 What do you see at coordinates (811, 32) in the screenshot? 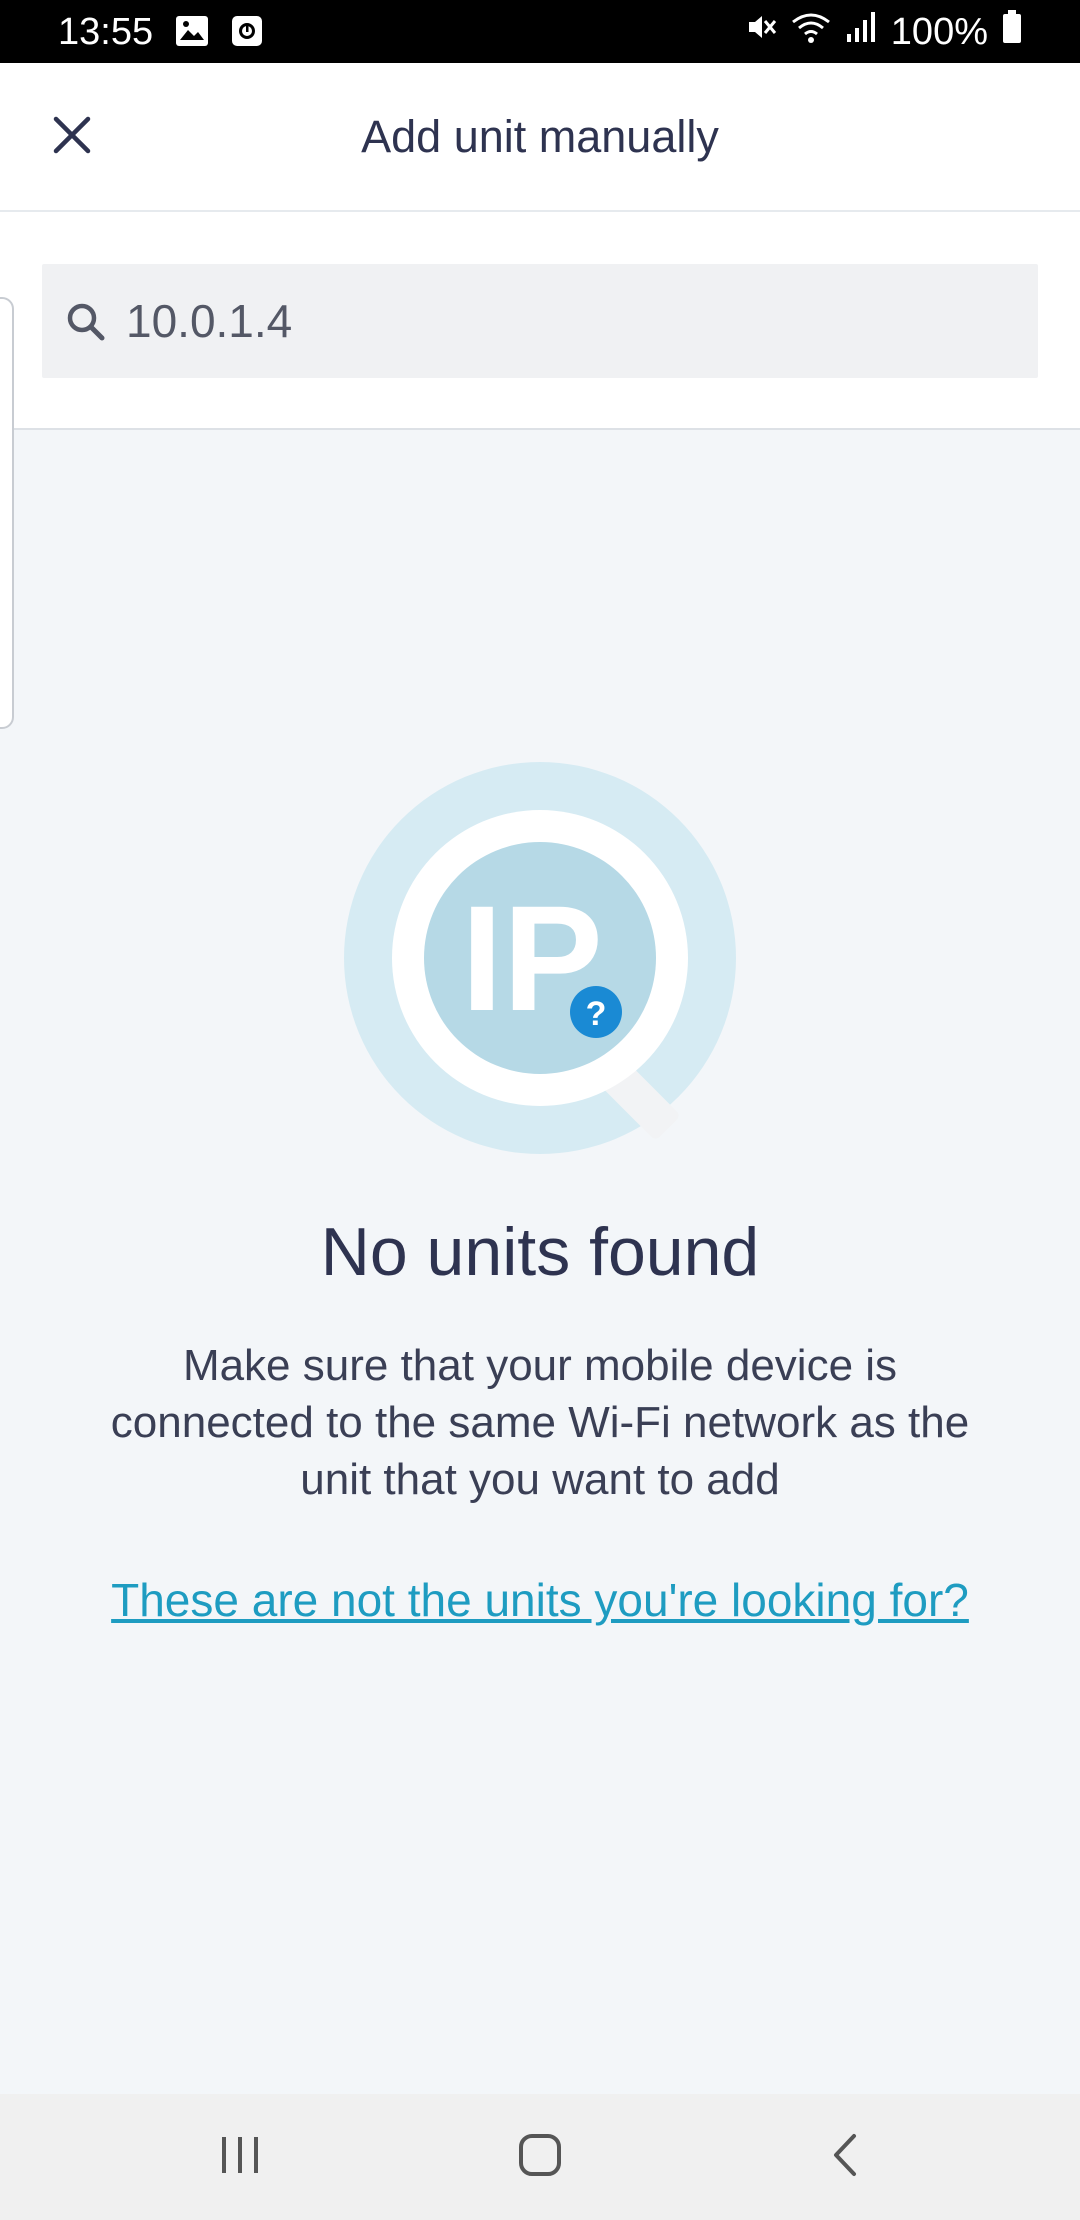
I see `wifi-icon` at bounding box center [811, 32].